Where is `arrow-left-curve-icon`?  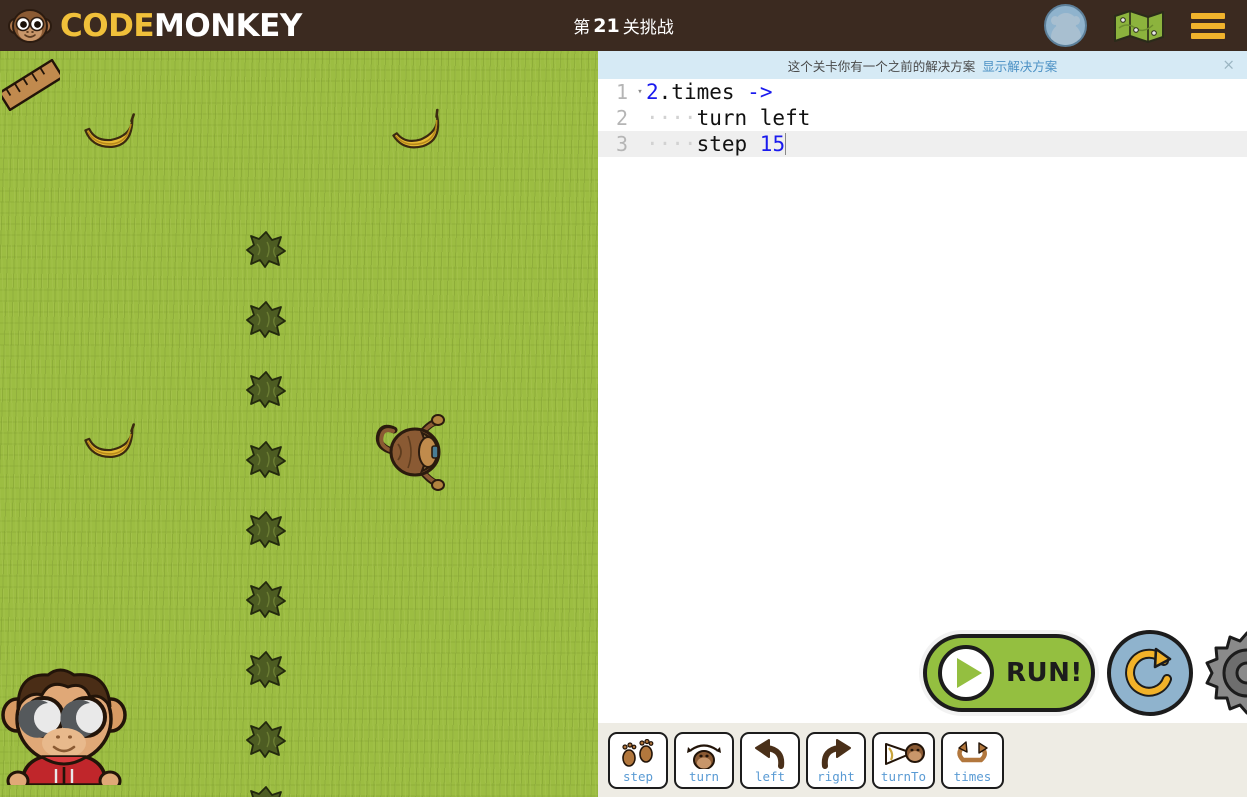
arrow-left-curve-icon is located at coordinates (770, 754).